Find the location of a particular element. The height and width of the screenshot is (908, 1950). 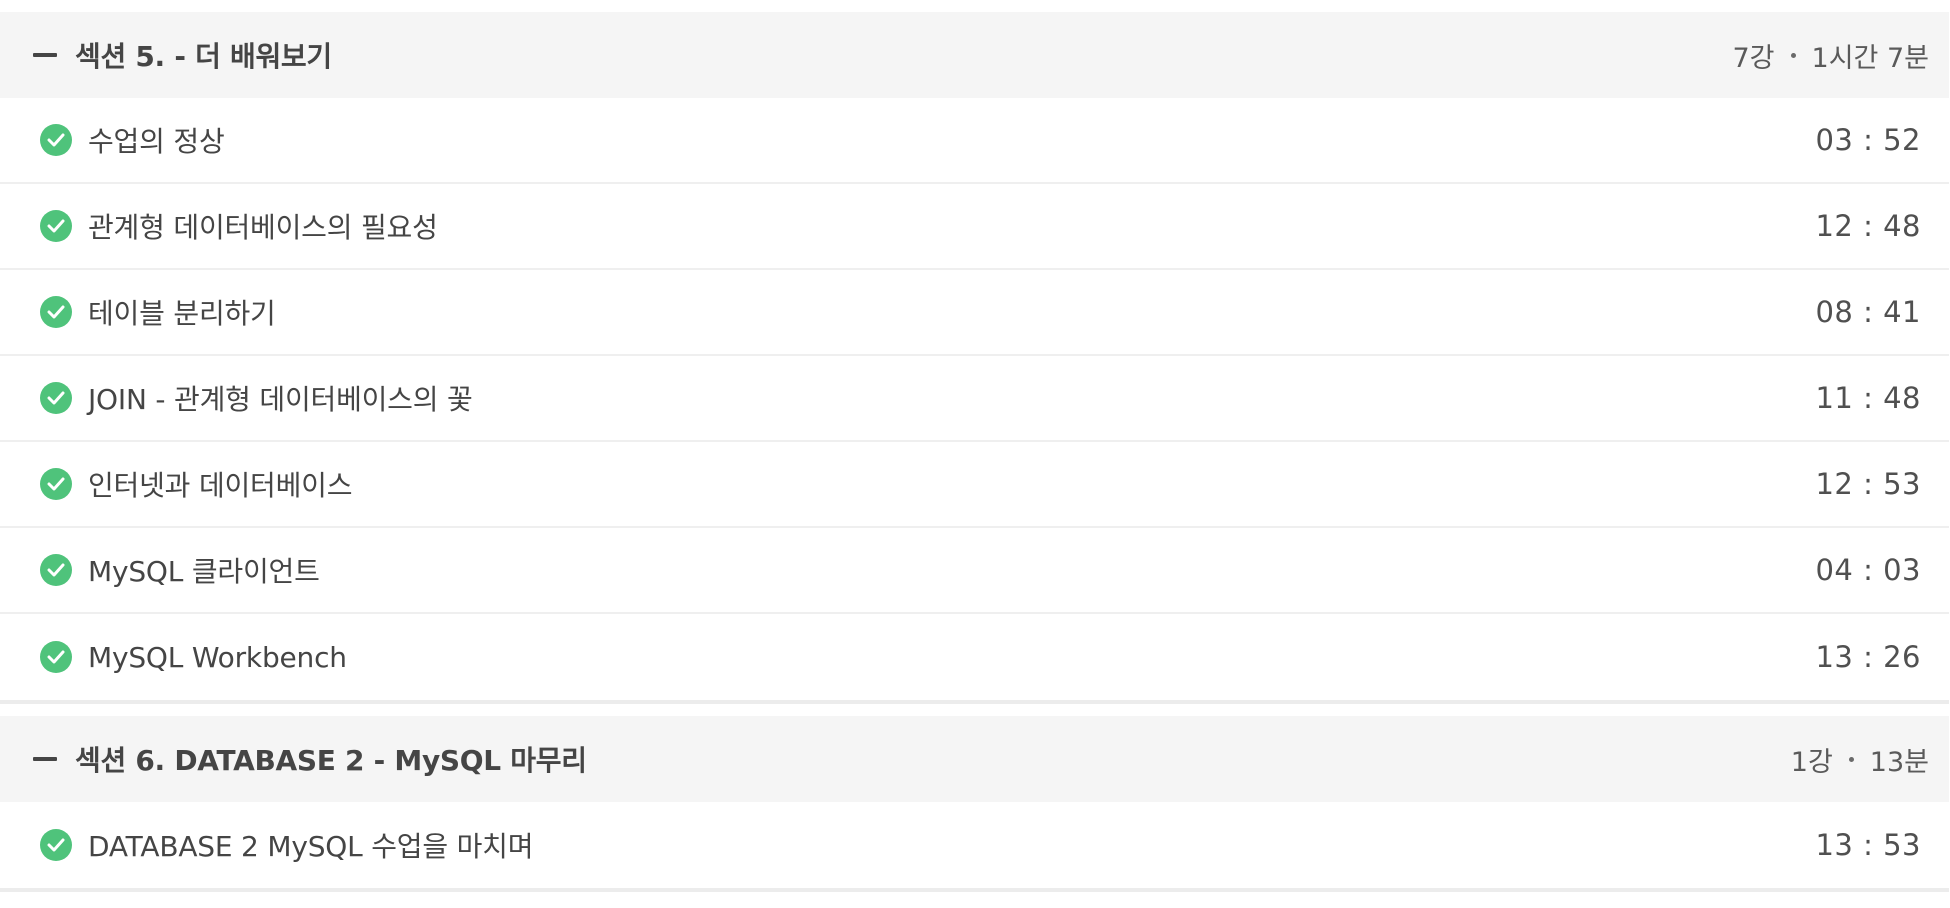

lesson-title: JOIN - 관계형 데이터베이스의 꽃 is located at coordinates (280, 399).